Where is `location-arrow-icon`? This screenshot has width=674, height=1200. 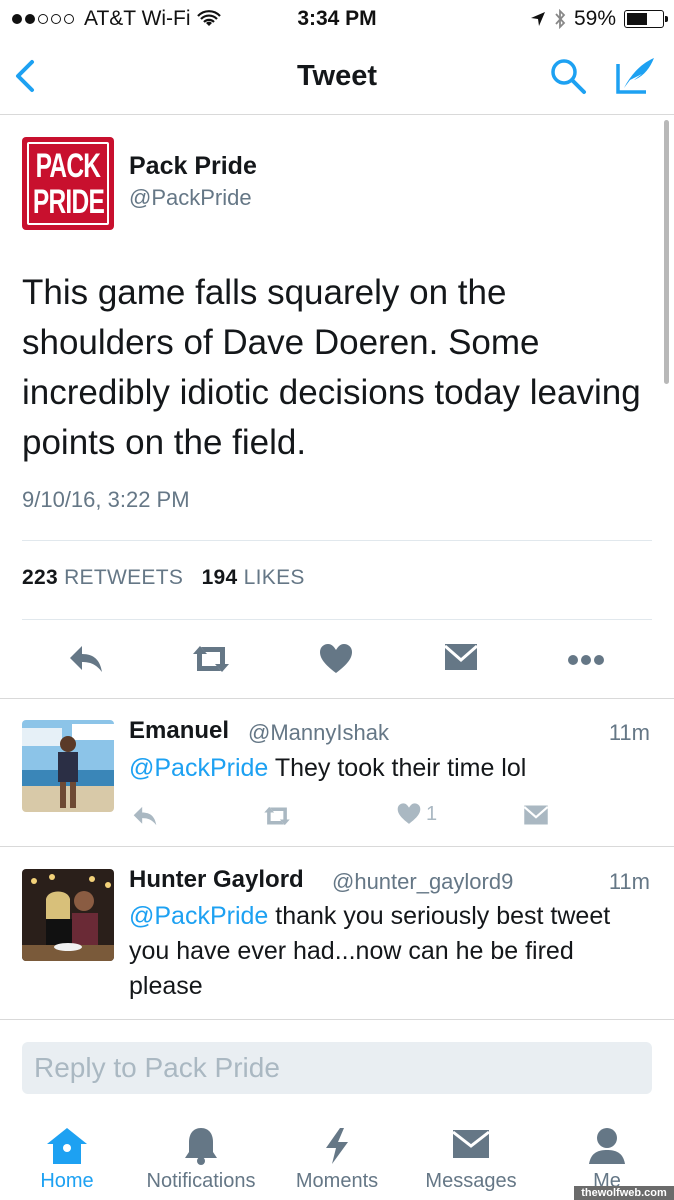
location-arrow-icon is located at coordinates (537, 19).